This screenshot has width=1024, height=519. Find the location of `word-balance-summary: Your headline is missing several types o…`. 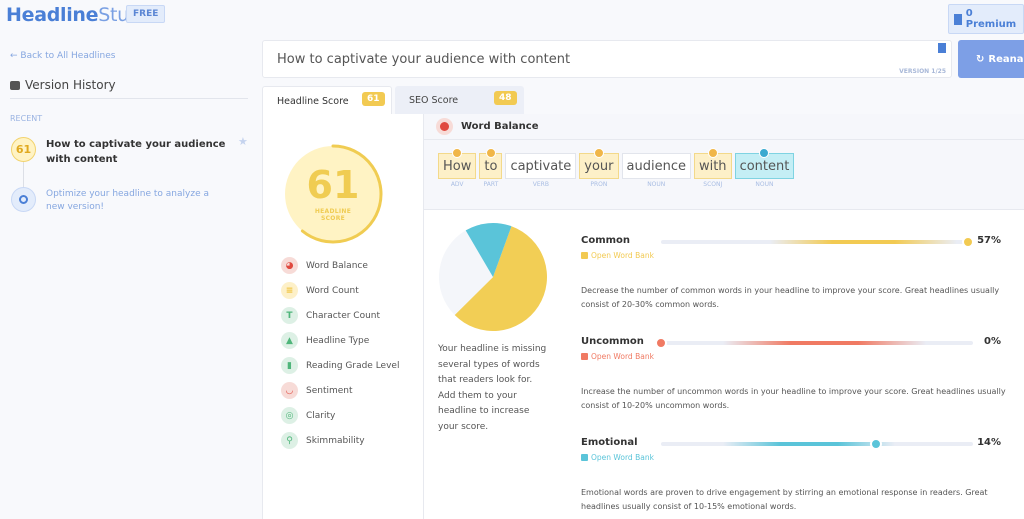

word-balance-summary: Your headline is missing several types o… is located at coordinates (492, 388).